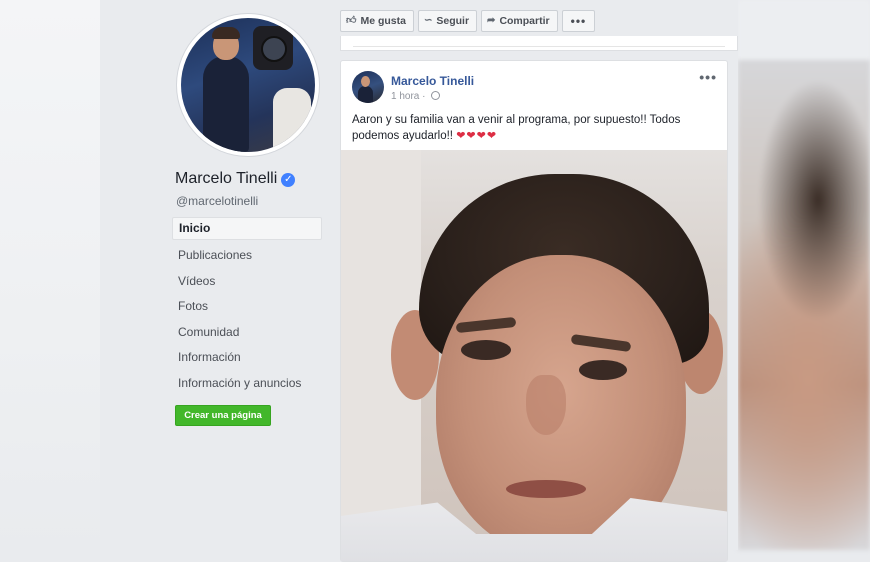 This screenshot has height=562, width=870. I want to click on photo-eye-right, so click(603, 370).